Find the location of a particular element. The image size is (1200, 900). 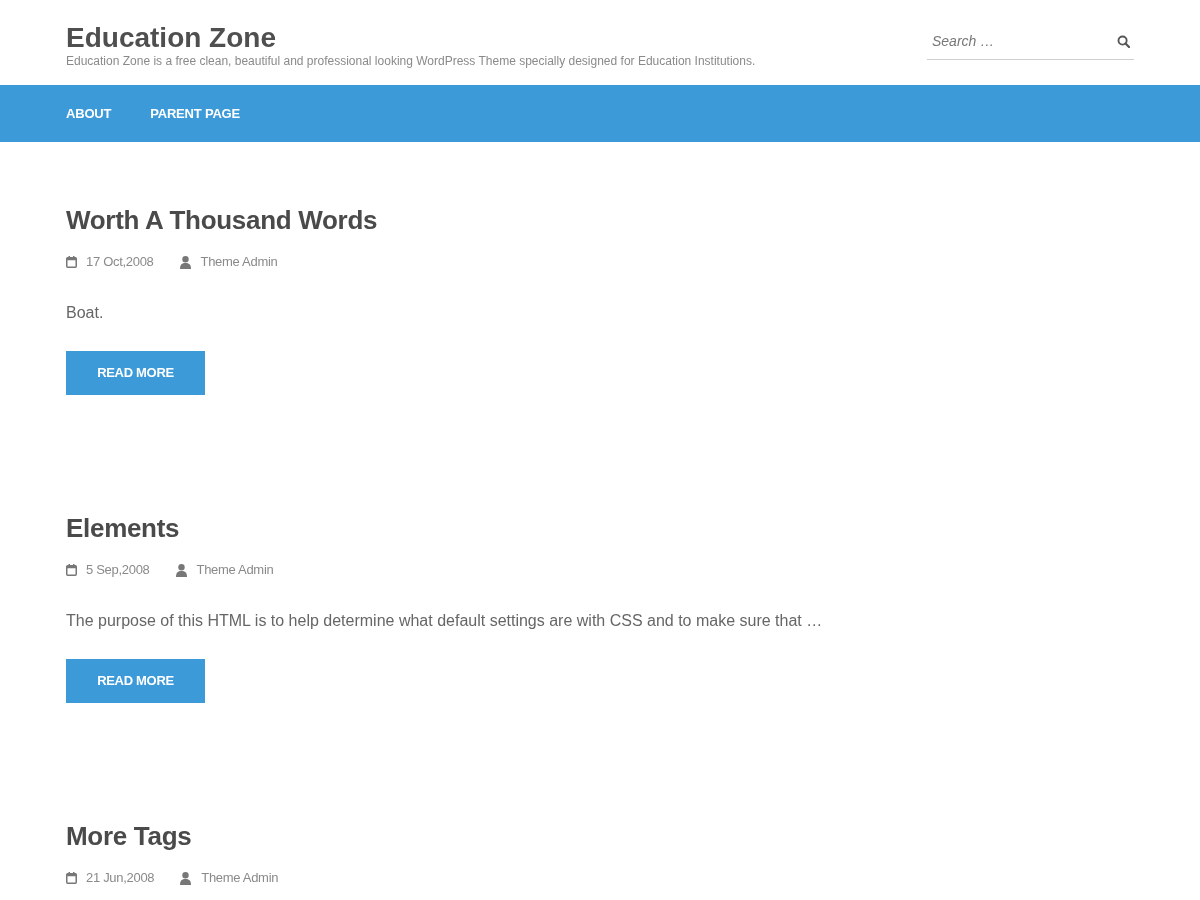

site-tagline: Education Zone is a free clean, beautiful and professional looking WordPress Theme specially designed for Education Institutions. is located at coordinates (411, 61).